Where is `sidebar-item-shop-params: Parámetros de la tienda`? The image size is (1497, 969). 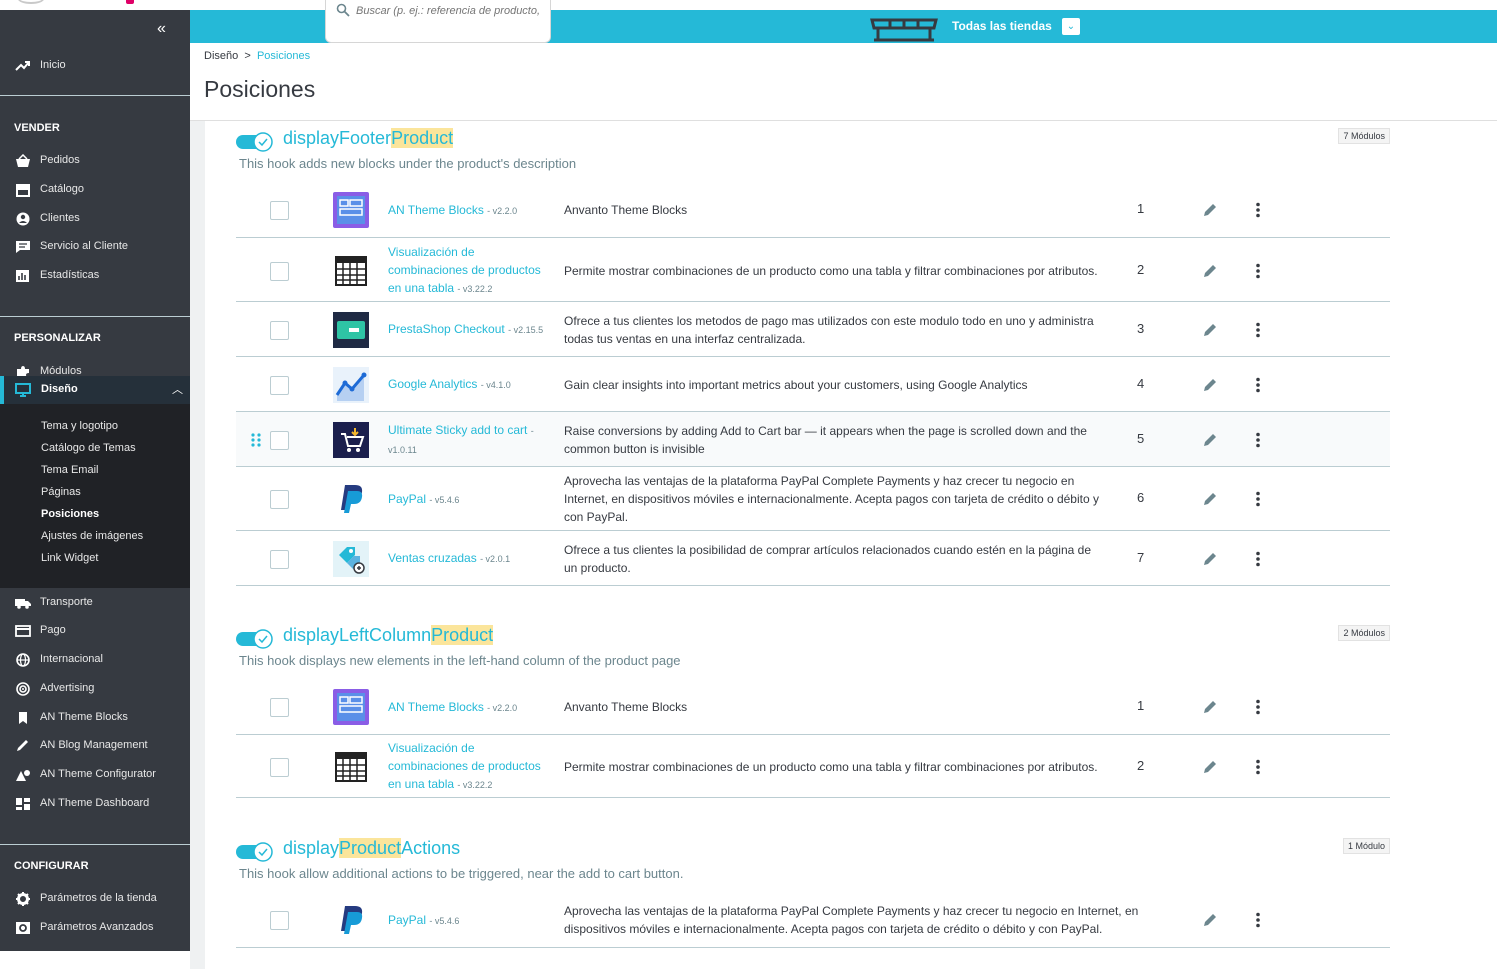 sidebar-item-shop-params: Parámetros de la tienda is located at coordinates (95, 899).